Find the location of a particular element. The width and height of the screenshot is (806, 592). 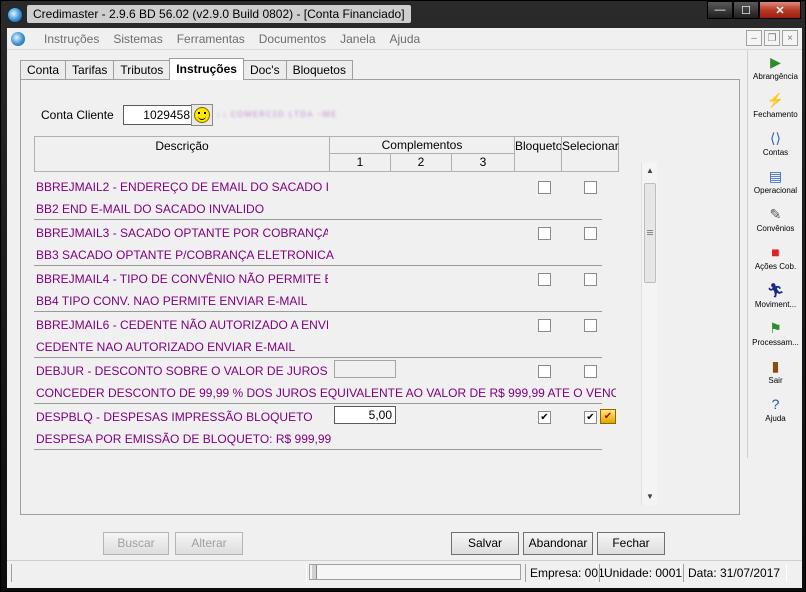

tab-instrucoes: Instruções is located at coordinates (206, 69).